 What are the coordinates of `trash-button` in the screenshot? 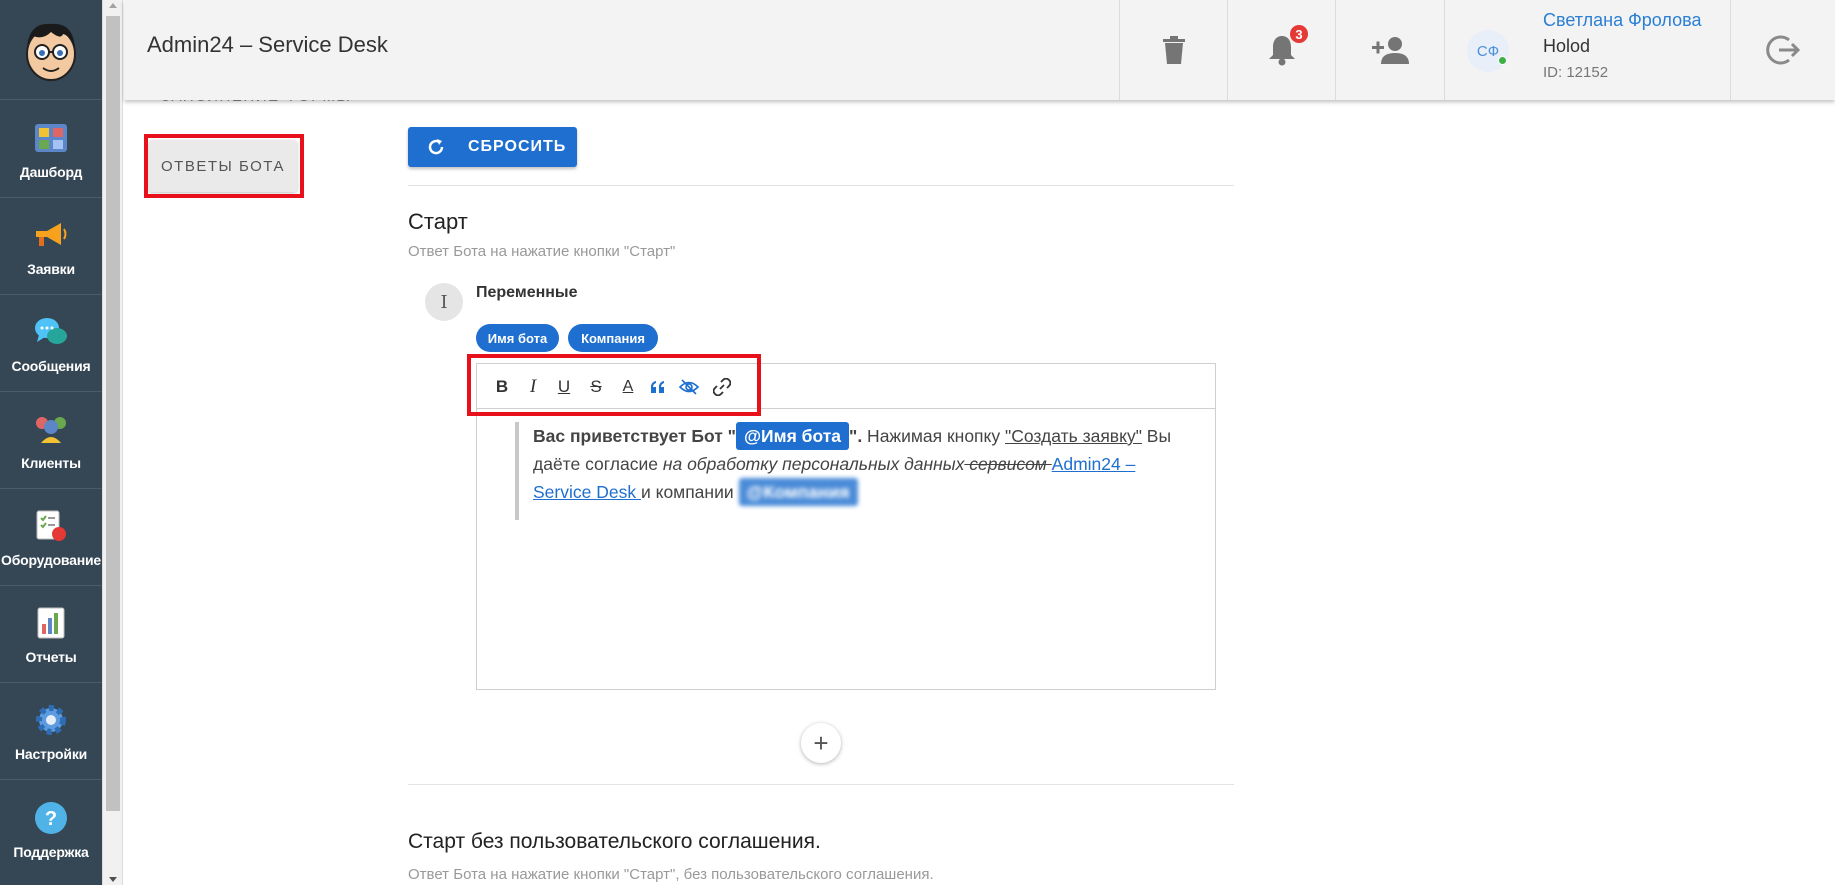 It's located at (1173, 50).